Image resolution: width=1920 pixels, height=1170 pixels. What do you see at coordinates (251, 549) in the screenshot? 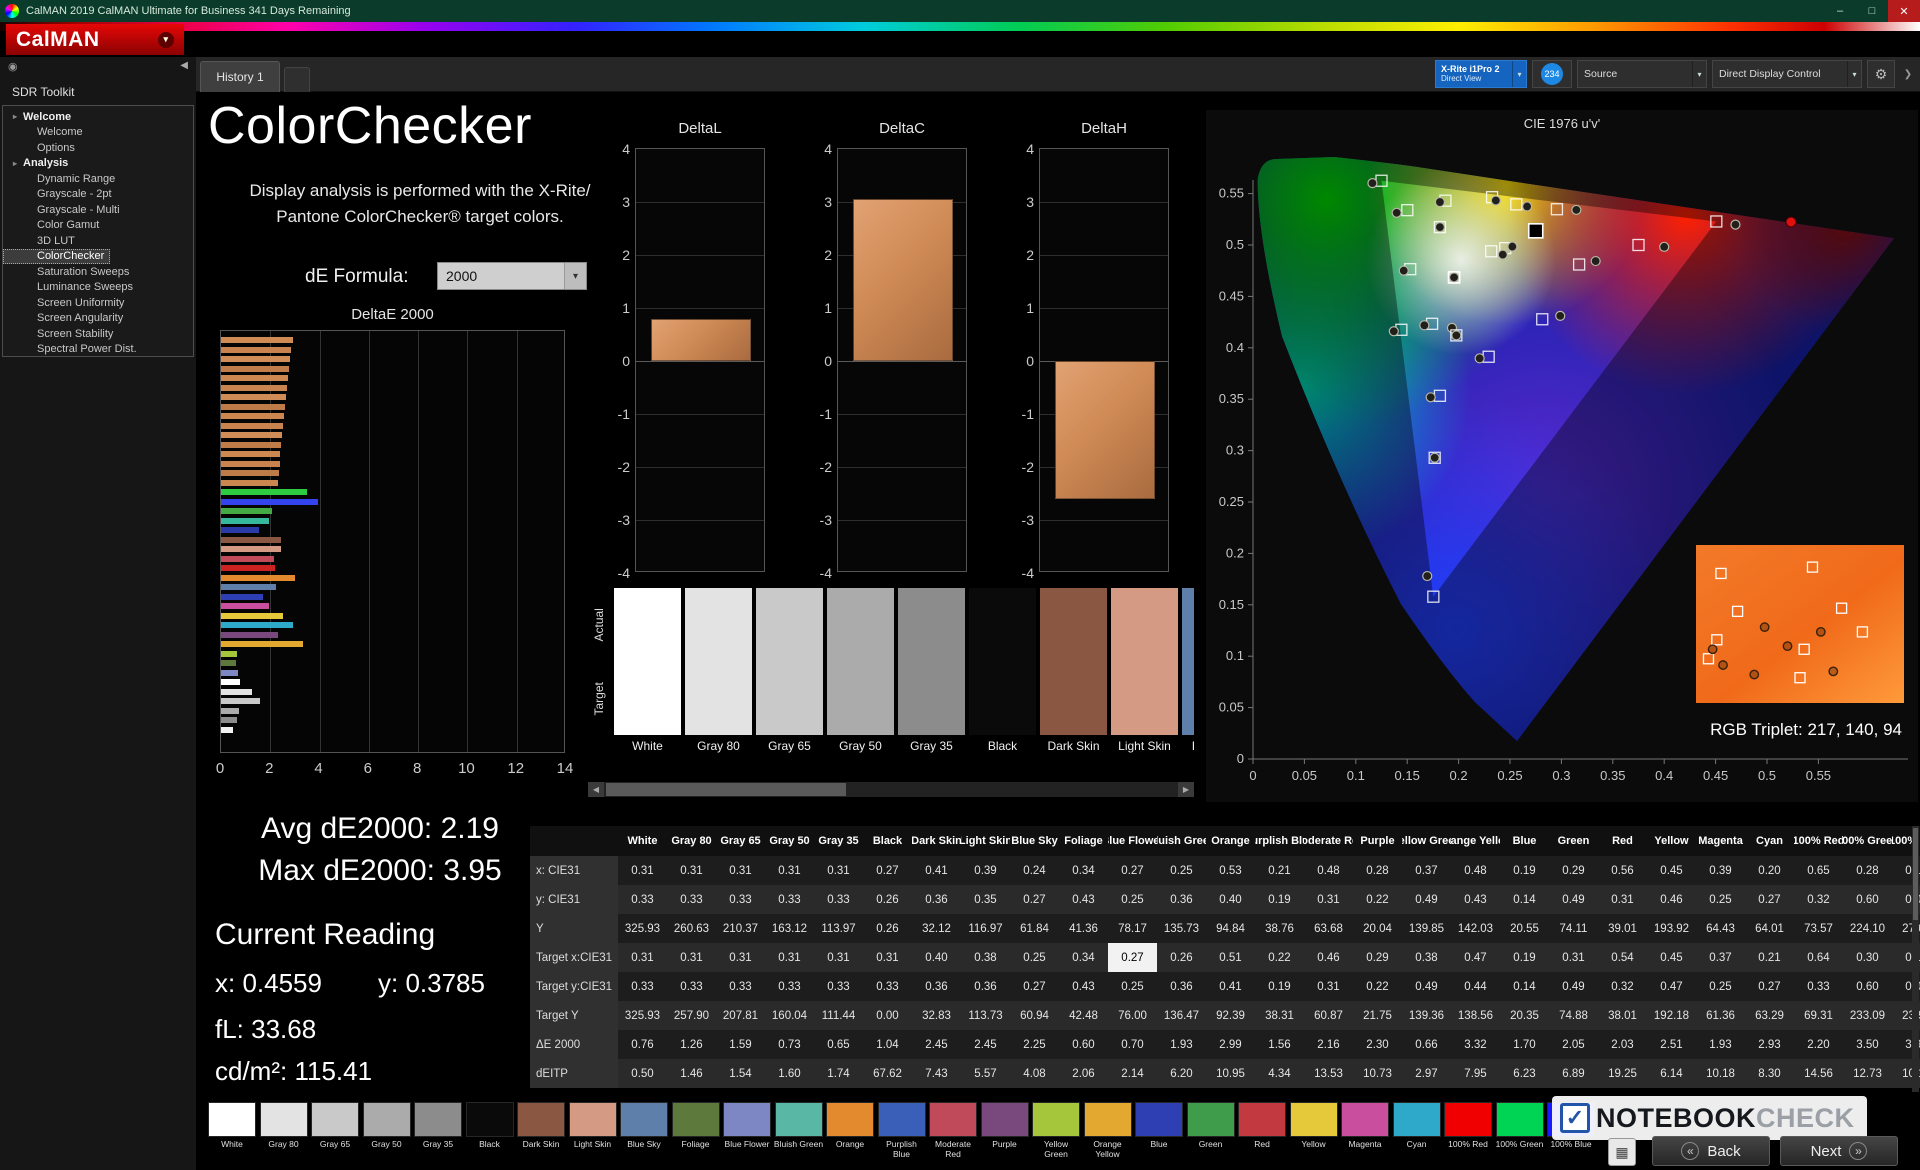
I see `deltae-bar` at bounding box center [251, 549].